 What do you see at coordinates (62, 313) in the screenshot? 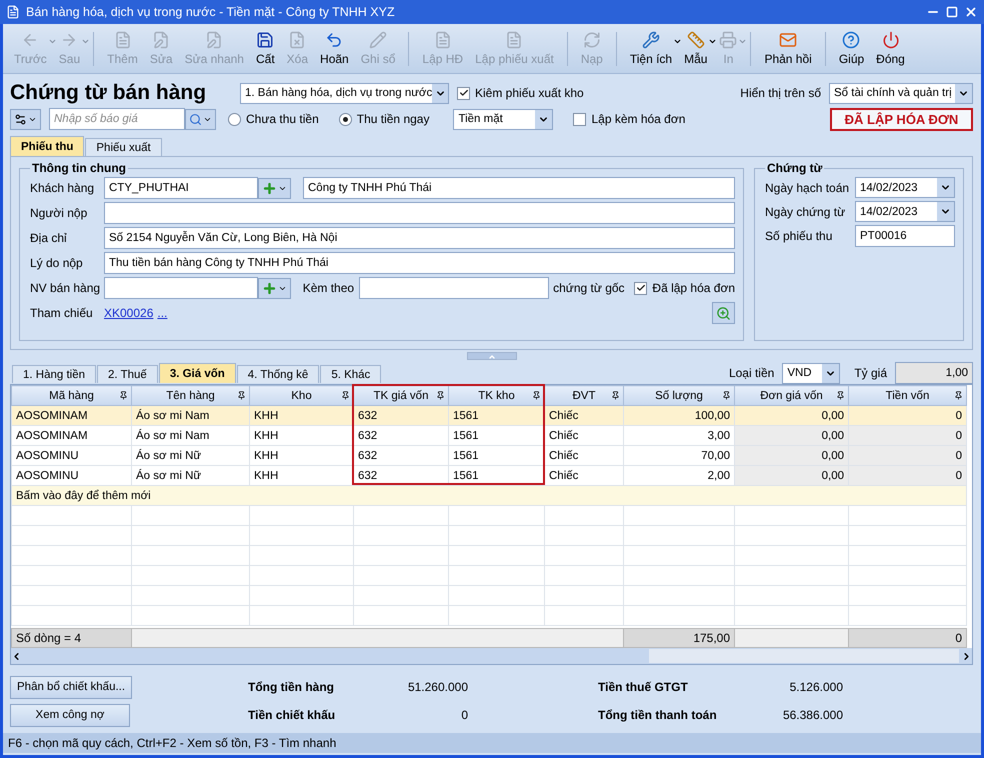
I see `field-label: Tham chiếu` at bounding box center [62, 313].